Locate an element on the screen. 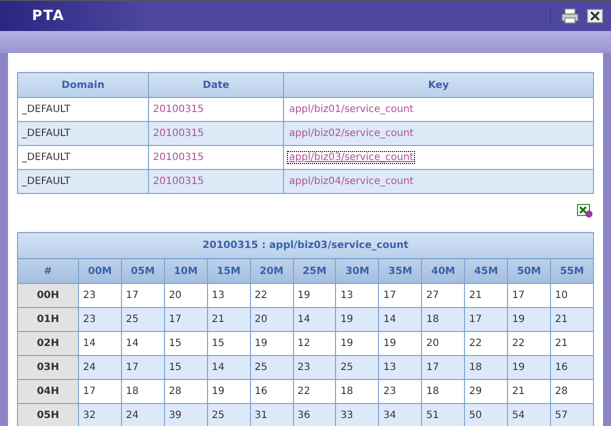 This screenshot has width=611, height=426. key-link: appl/biz02/service_count is located at coordinates (351, 133).